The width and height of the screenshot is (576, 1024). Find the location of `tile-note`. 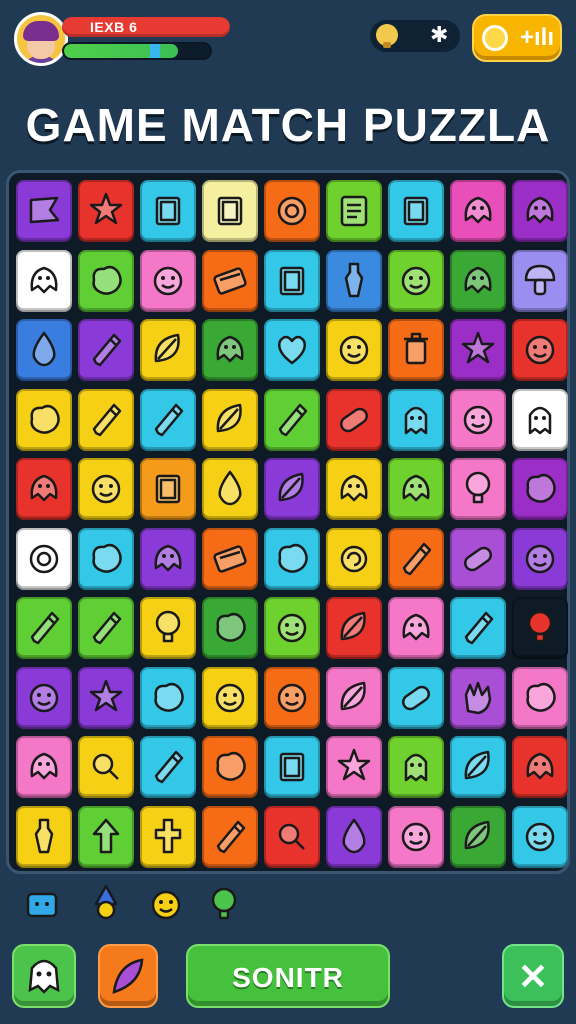

tile-note is located at coordinates (354, 211).